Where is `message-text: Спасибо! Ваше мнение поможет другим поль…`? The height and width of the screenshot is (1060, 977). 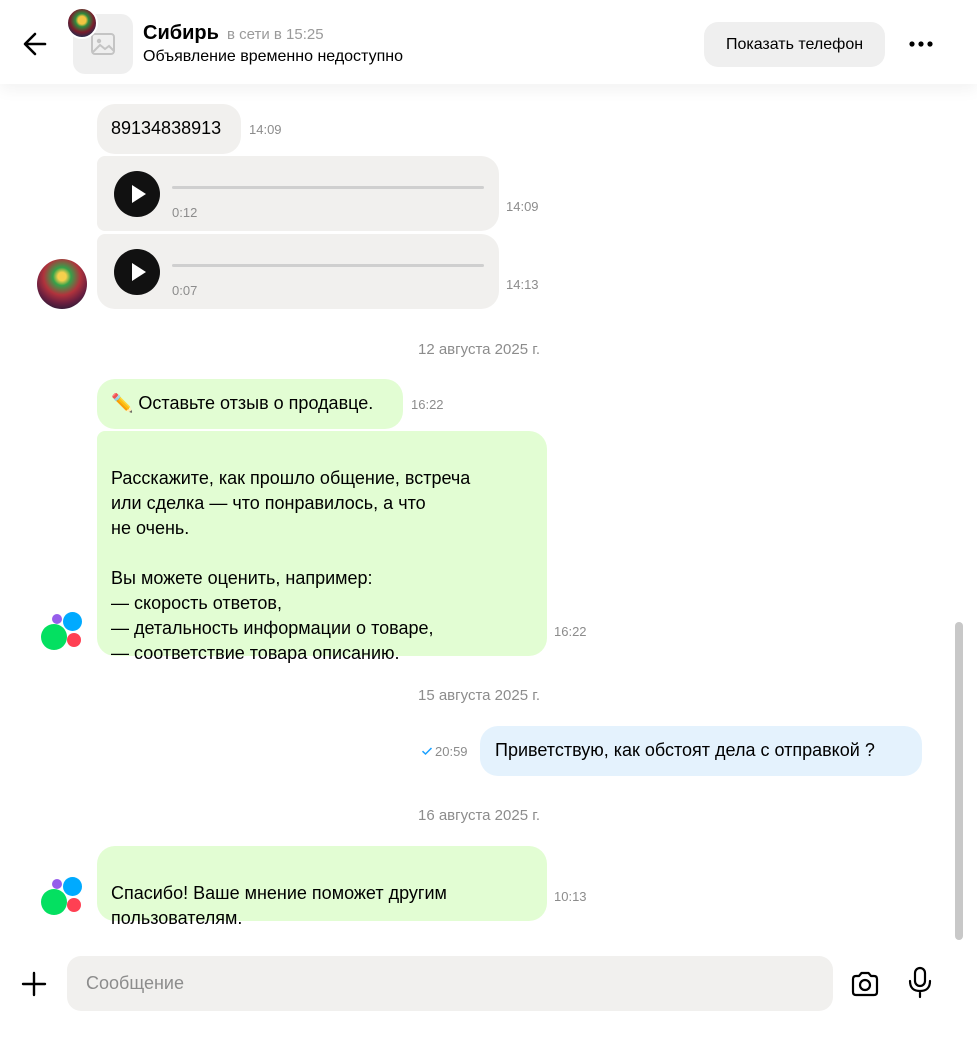
message-text: Спасибо! Ваше мнение поможет другим поль… is located at coordinates (279, 905).